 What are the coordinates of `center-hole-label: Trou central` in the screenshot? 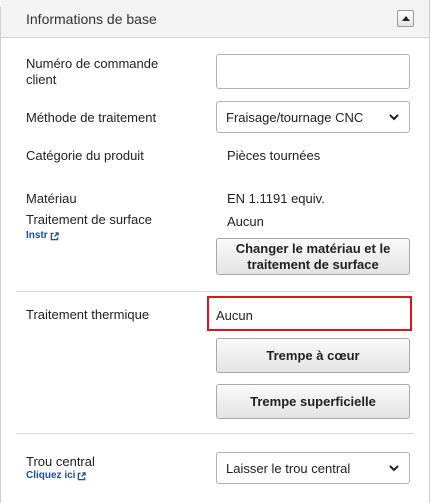 It's located at (60, 461).